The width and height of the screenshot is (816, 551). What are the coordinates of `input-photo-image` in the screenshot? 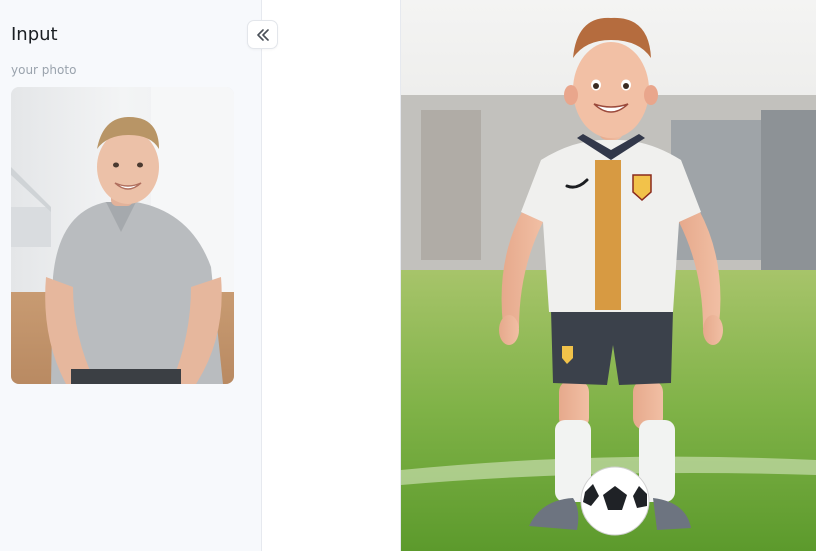 It's located at (122, 235).